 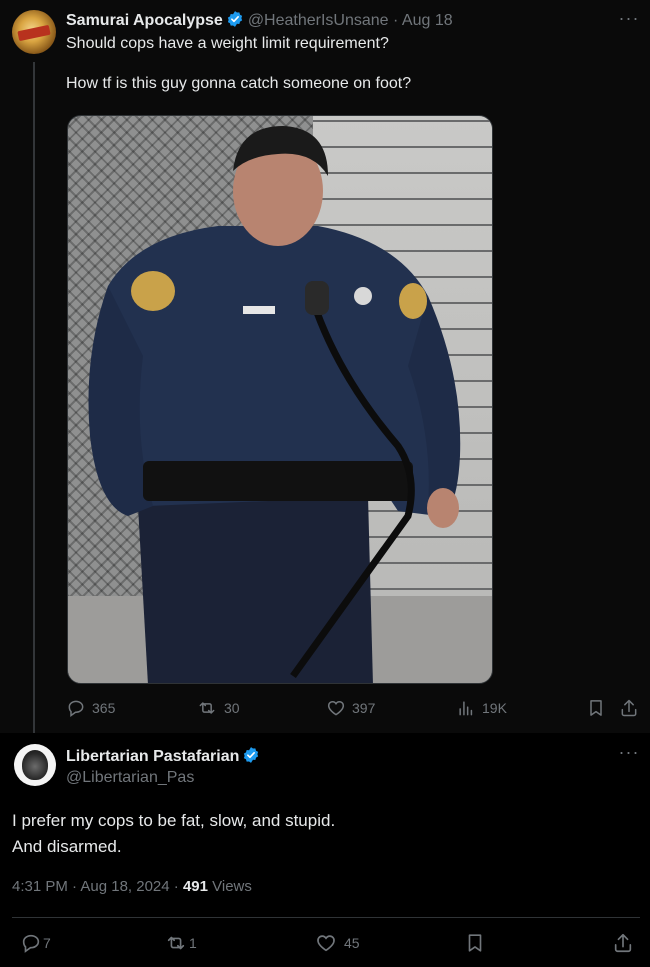 What do you see at coordinates (47, 943) in the screenshot?
I see `reply-count: 7` at bounding box center [47, 943].